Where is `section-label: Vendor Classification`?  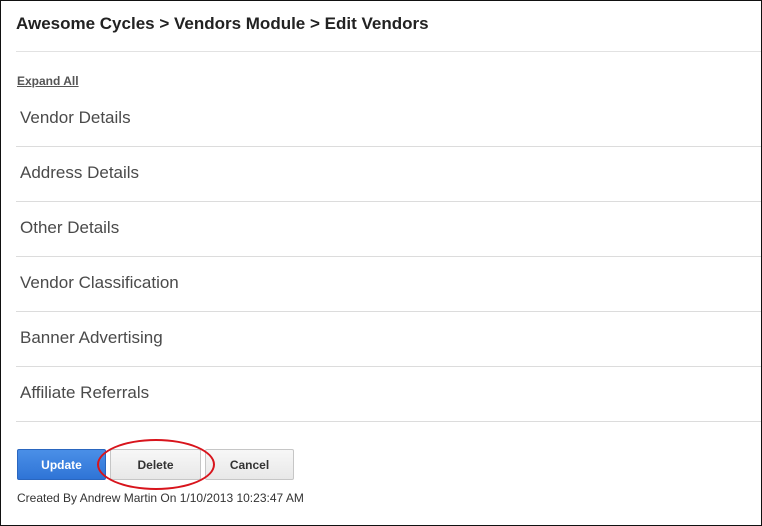 section-label: Vendor Classification is located at coordinates (99, 282).